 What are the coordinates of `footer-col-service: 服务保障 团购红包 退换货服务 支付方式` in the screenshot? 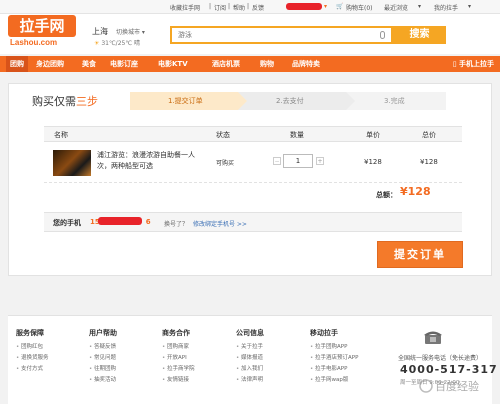 It's located at (32, 351).